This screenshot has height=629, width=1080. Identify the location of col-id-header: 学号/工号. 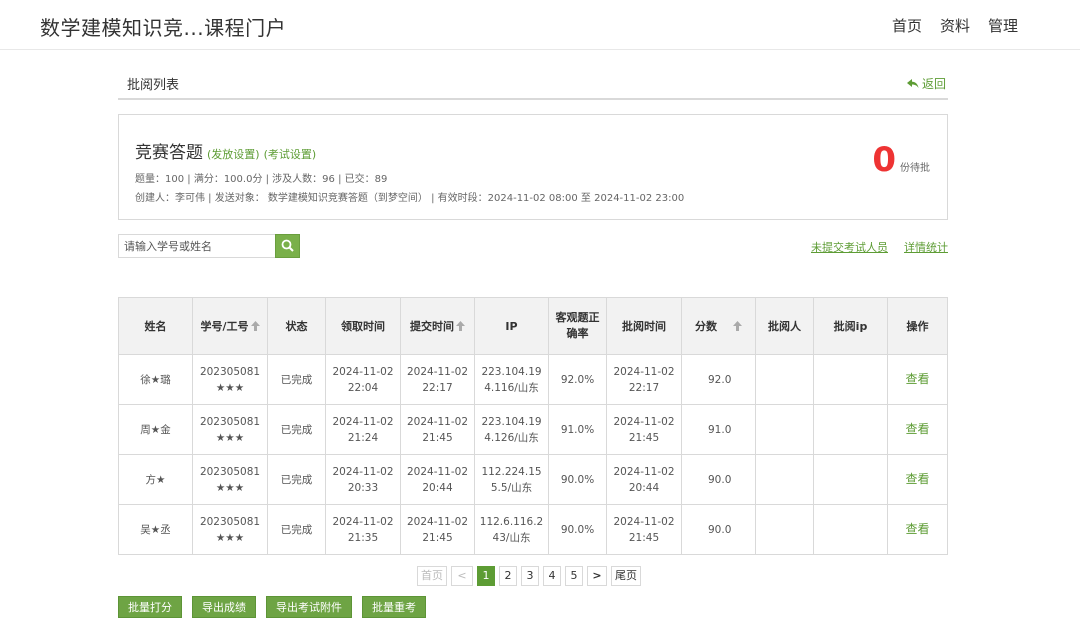
(230, 326).